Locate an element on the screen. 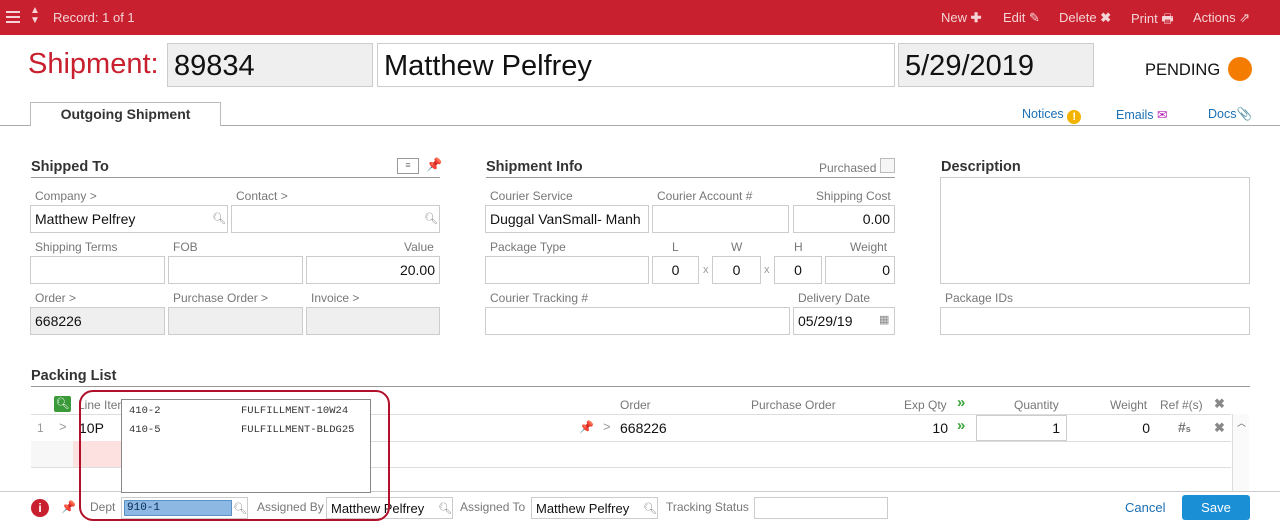 The height and width of the screenshot is (528, 1280). length-label: L is located at coordinates (675, 247).